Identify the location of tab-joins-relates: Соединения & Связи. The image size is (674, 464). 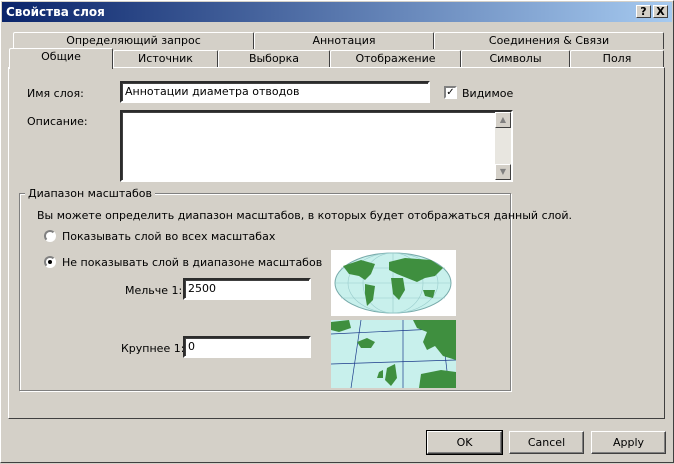
(549, 40).